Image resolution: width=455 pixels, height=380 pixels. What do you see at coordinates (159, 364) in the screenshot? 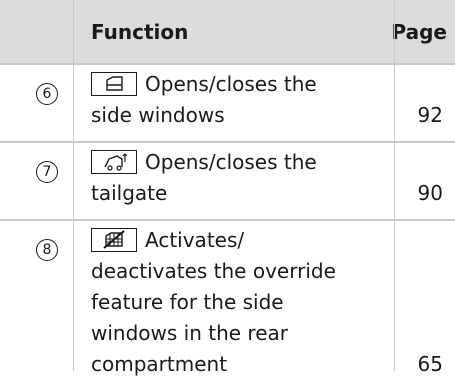
I see `row-function-line: compartment` at bounding box center [159, 364].